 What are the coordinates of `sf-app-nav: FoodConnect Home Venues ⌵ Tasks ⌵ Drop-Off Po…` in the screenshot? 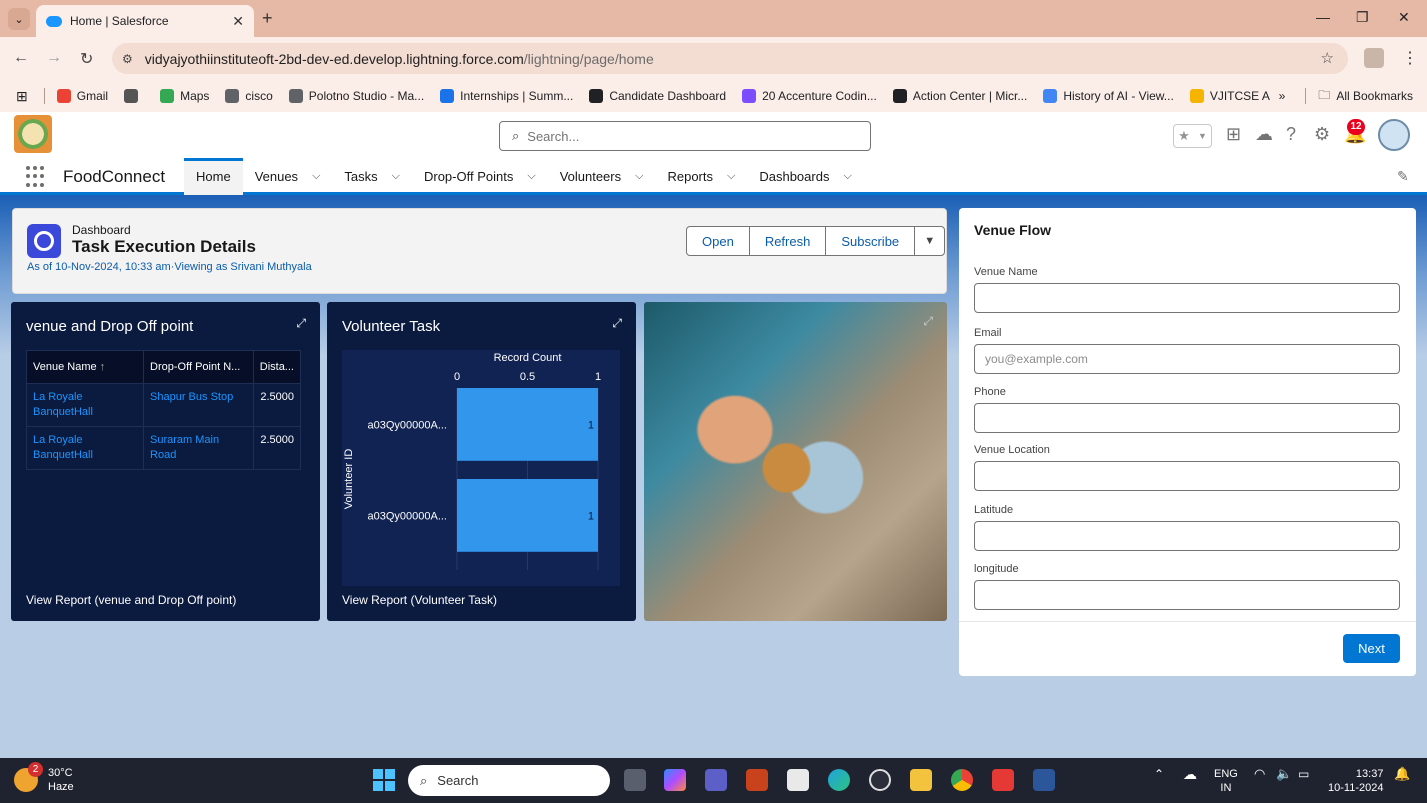 It's located at (713, 176).